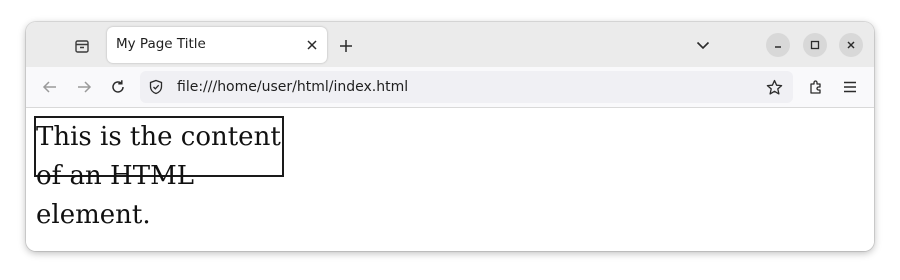  I want to click on element-content-text: This is the content of an HTML element., so click(158, 176).